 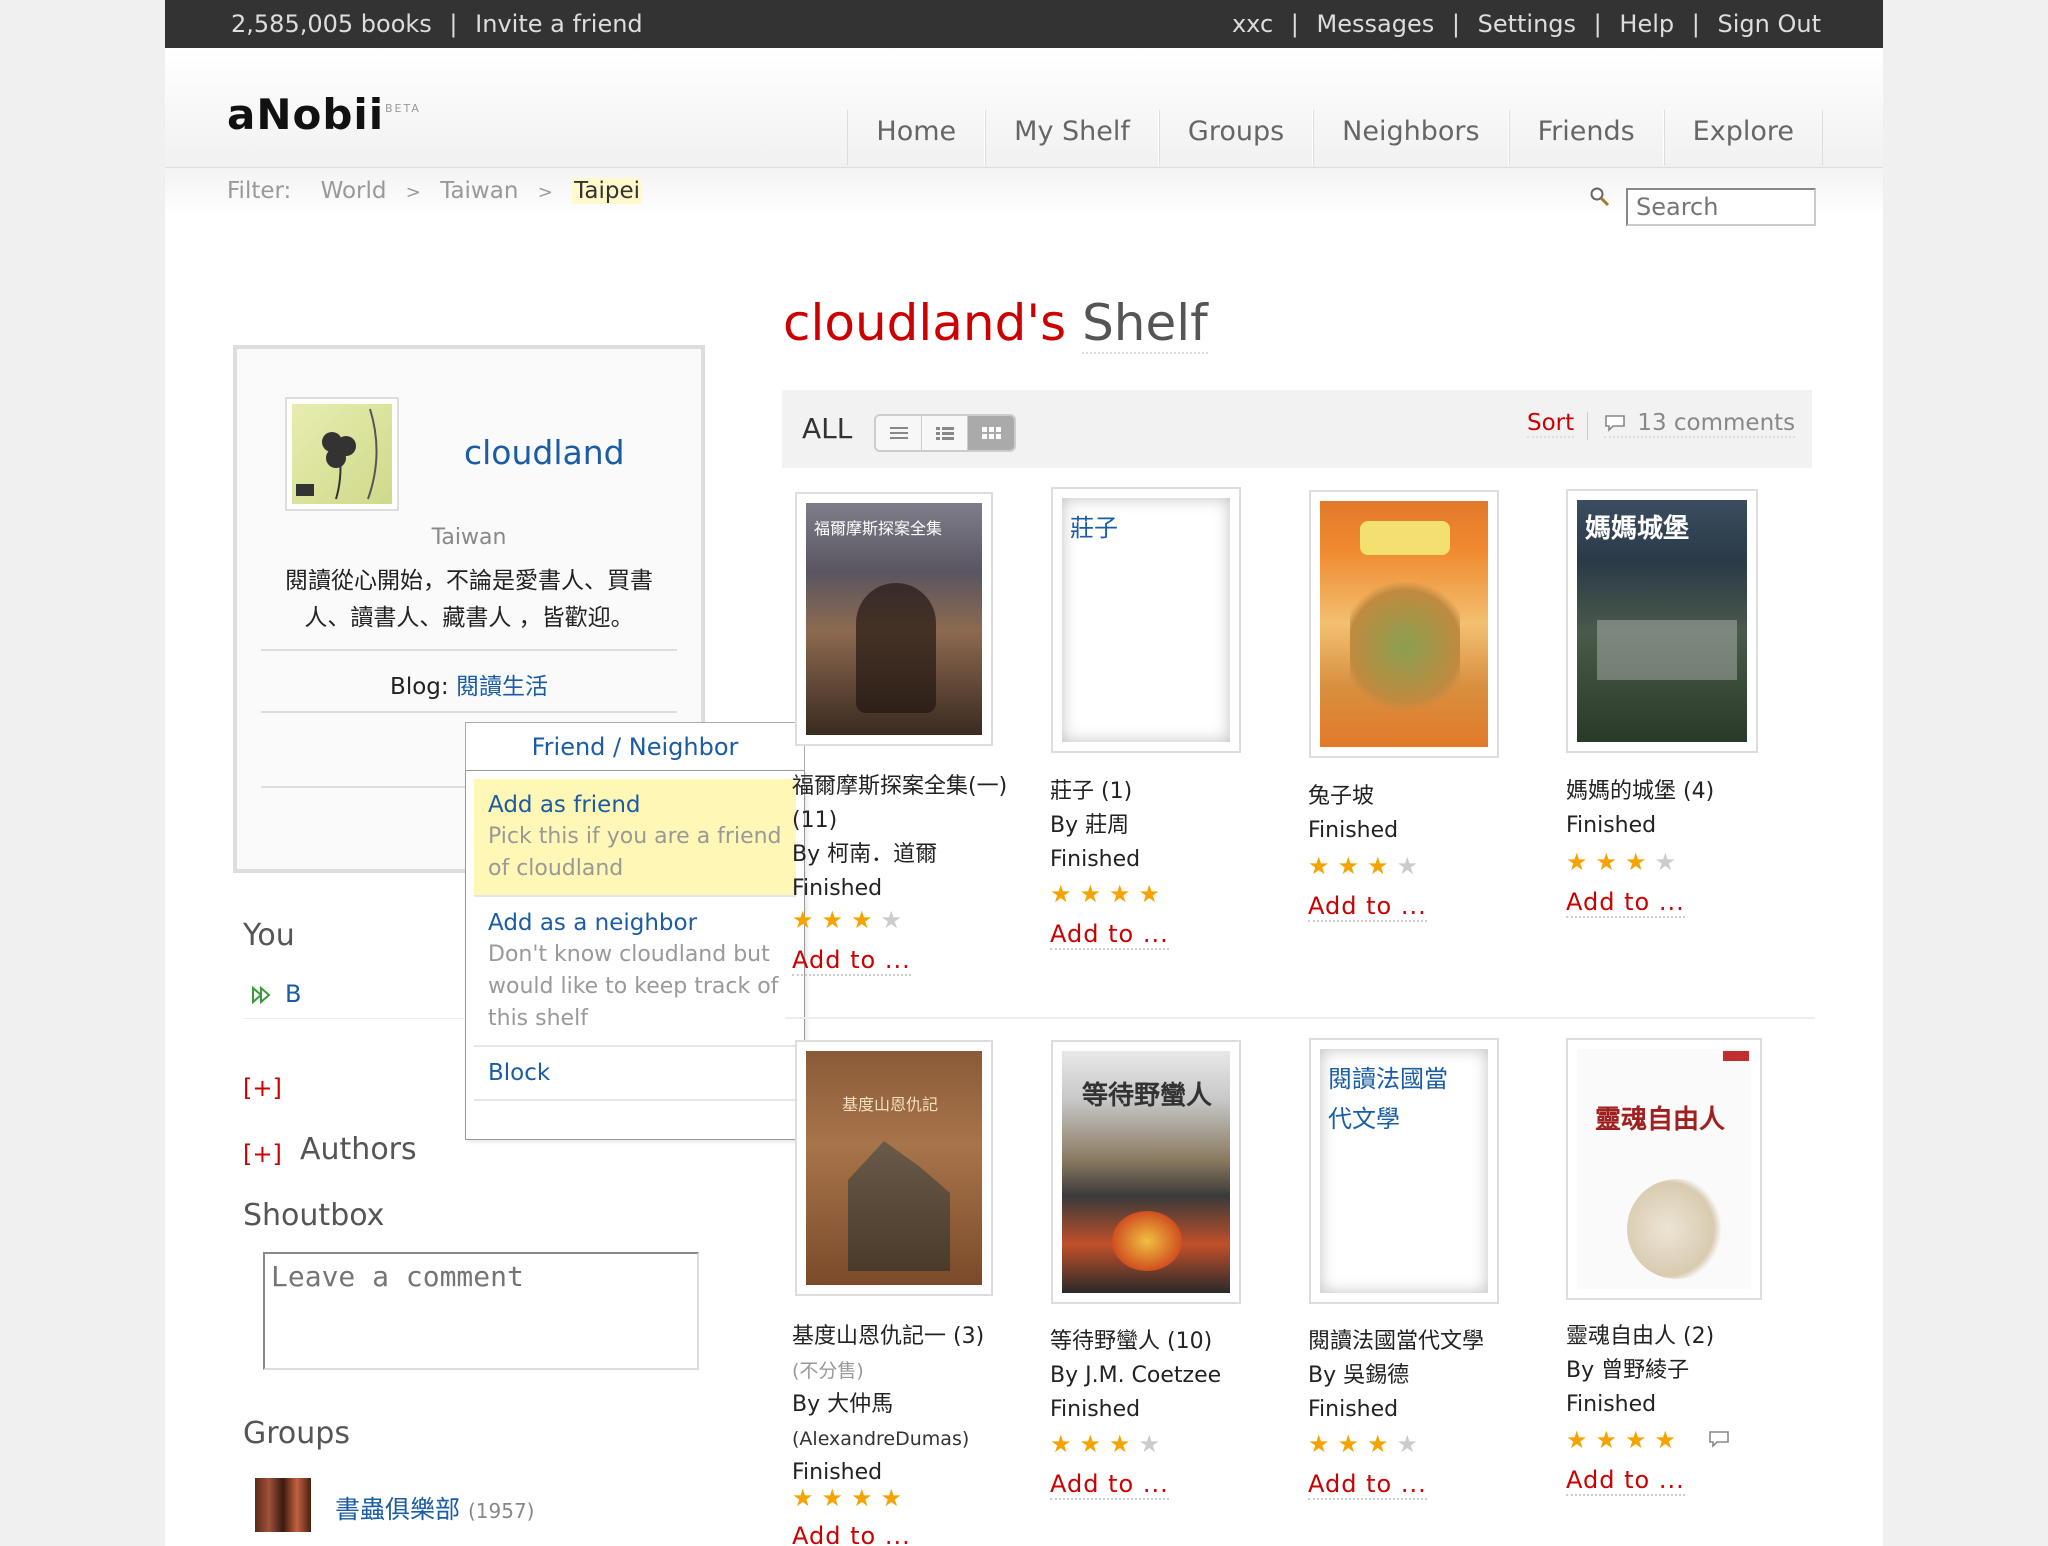 I want to click on search-icon, so click(x=1600, y=197).